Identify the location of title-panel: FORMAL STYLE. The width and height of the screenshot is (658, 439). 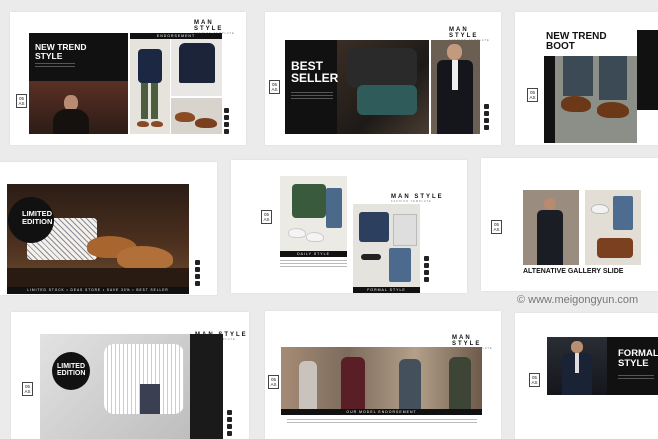
(602, 366).